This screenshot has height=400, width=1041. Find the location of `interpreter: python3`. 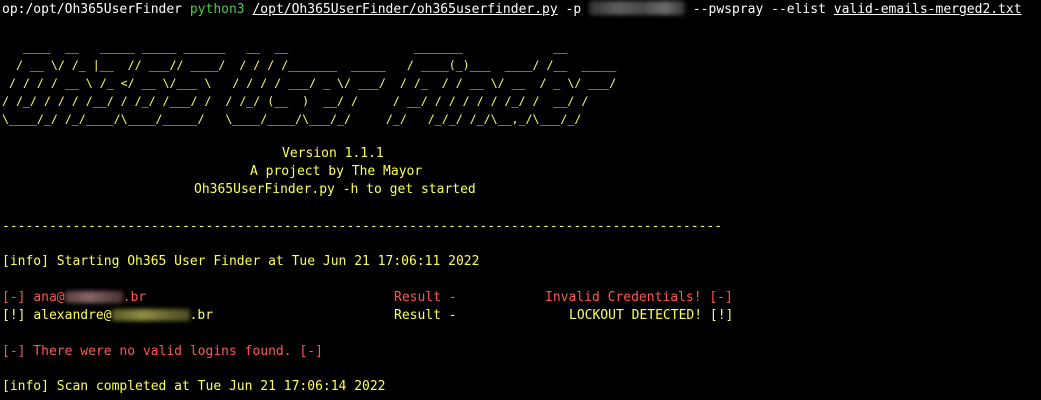

interpreter: python3 is located at coordinates (217, 9).